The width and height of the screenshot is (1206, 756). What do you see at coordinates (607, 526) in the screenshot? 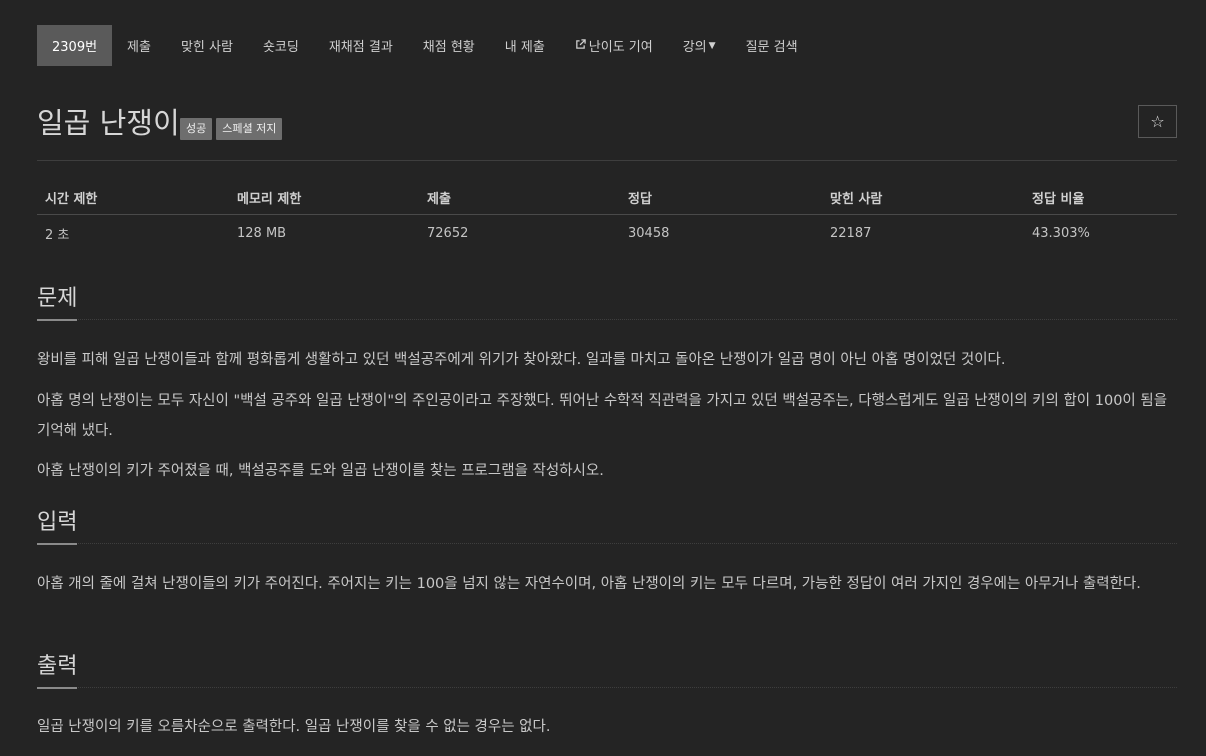
I see `section-input-heading: 입력` at bounding box center [607, 526].